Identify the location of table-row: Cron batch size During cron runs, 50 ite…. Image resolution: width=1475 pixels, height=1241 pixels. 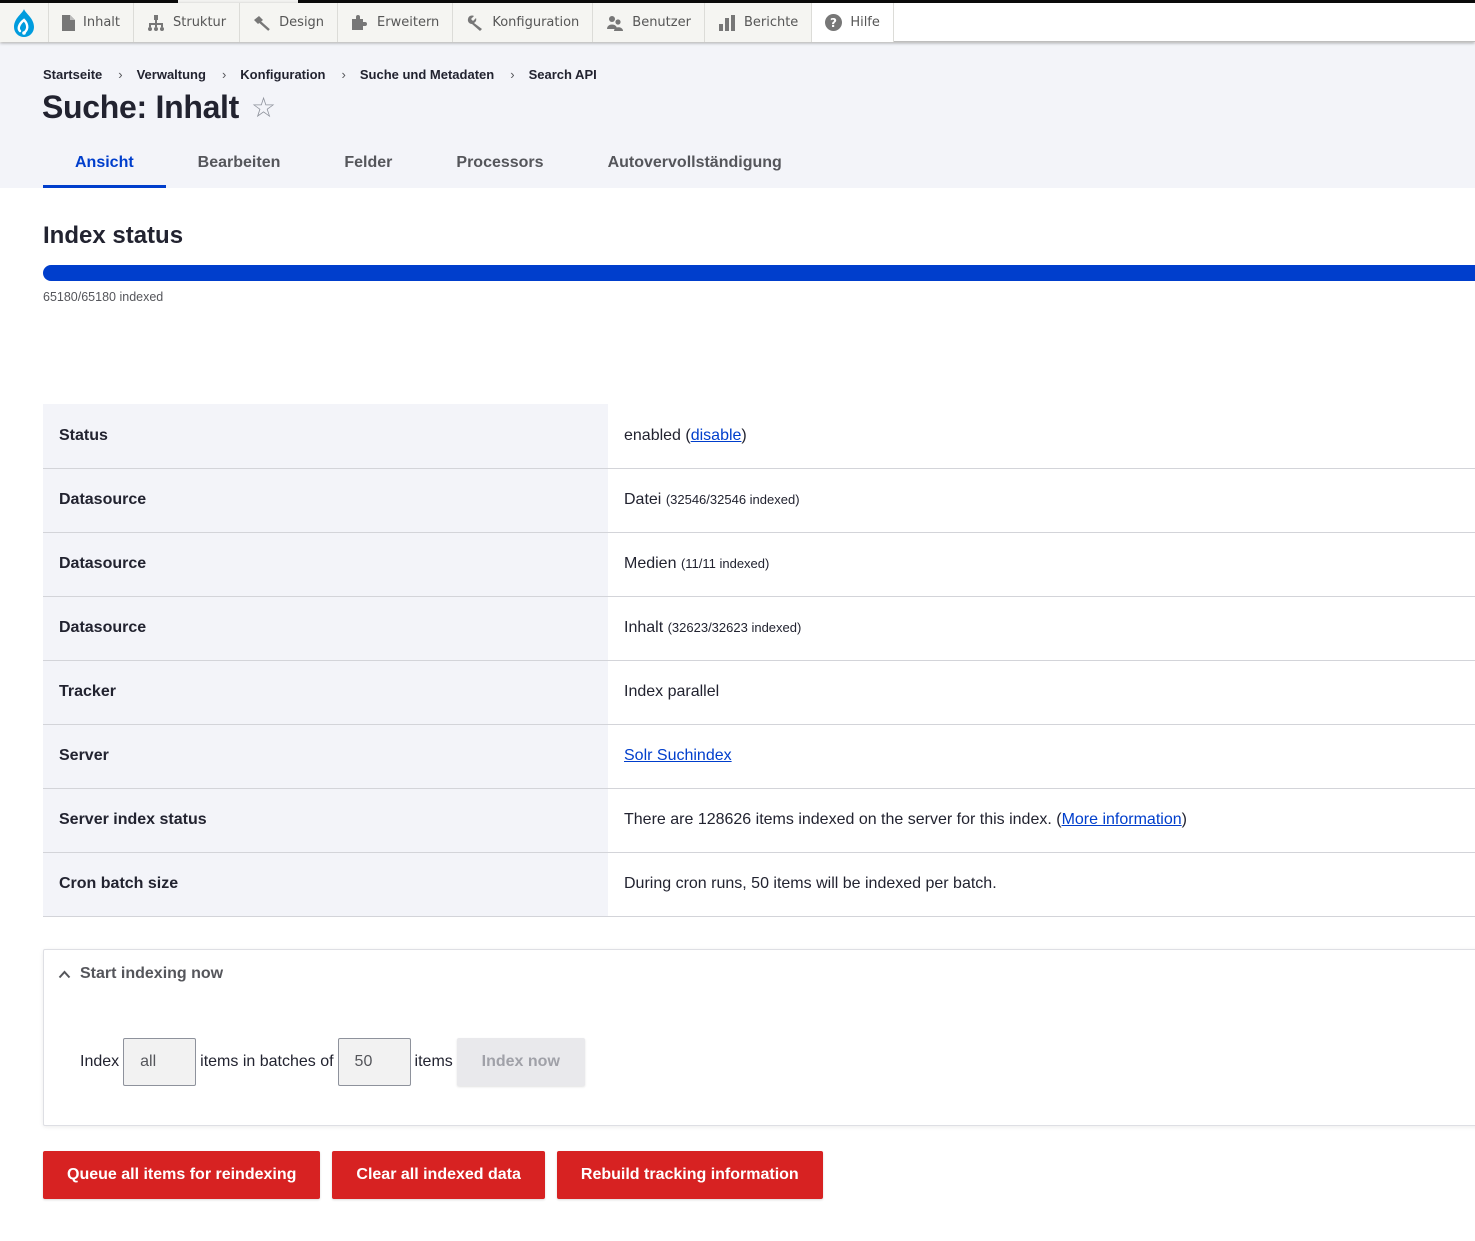
(759, 884).